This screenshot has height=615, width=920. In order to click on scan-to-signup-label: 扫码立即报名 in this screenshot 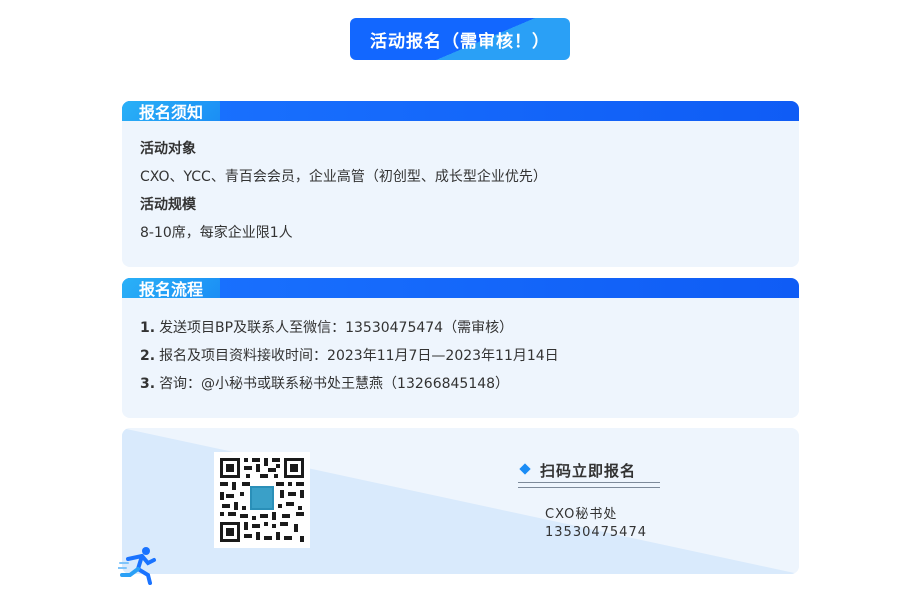, I will do `click(588, 471)`.